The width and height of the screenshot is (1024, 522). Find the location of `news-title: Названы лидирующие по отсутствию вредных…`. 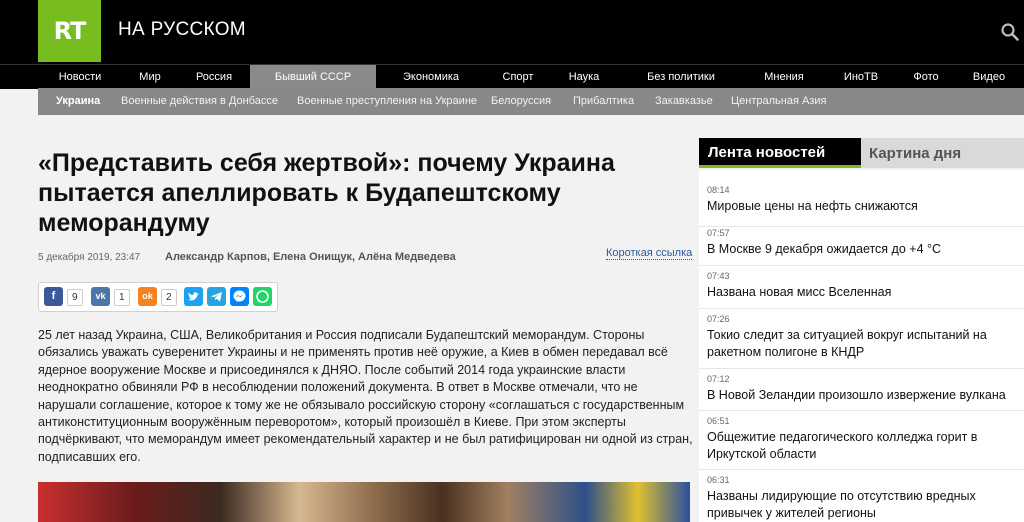

news-title: Названы лидирующие по отсутствию вредных… is located at coordinates (861, 504).